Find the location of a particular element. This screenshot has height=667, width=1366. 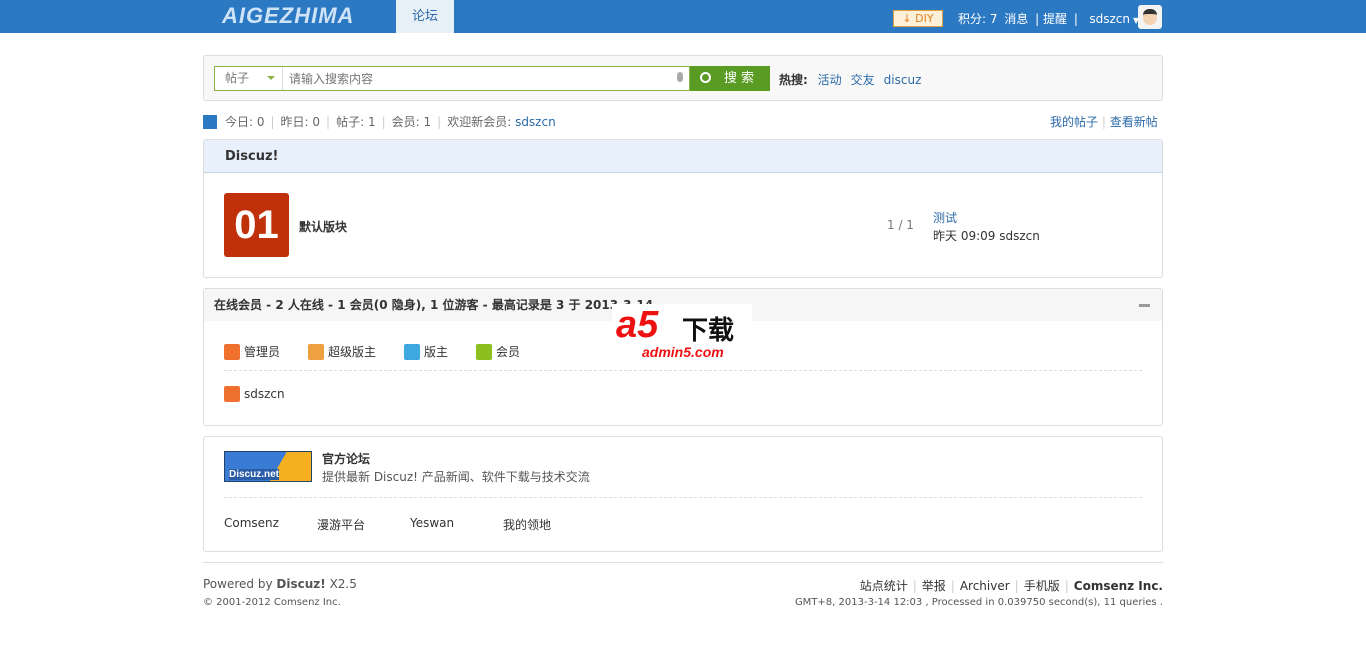

category-title: Discuz! is located at coordinates (683, 156).